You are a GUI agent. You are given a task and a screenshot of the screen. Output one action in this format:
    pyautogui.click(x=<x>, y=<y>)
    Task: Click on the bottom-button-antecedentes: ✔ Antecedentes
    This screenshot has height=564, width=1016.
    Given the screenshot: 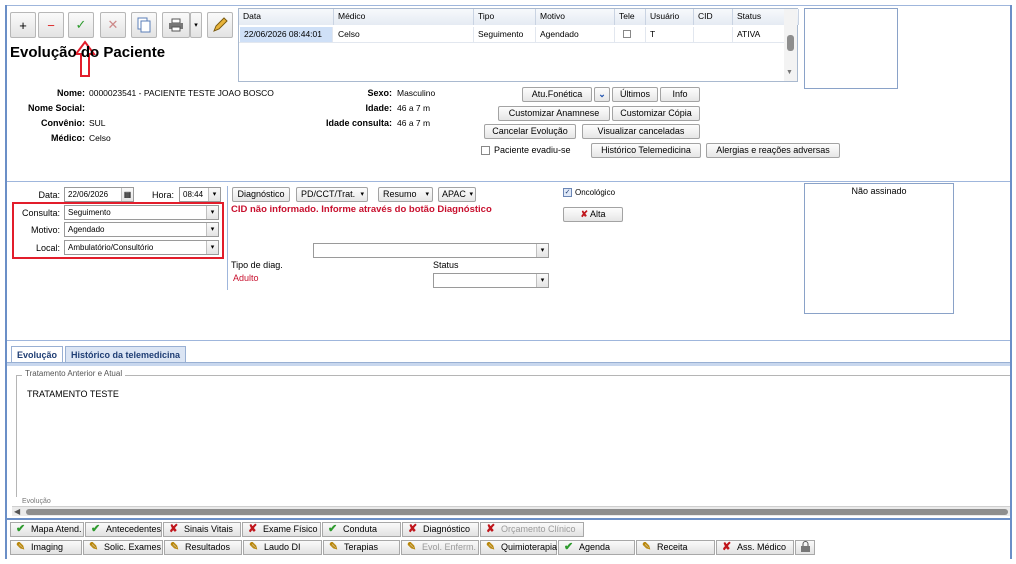 What is the action you would take?
    pyautogui.click(x=123, y=529)
    